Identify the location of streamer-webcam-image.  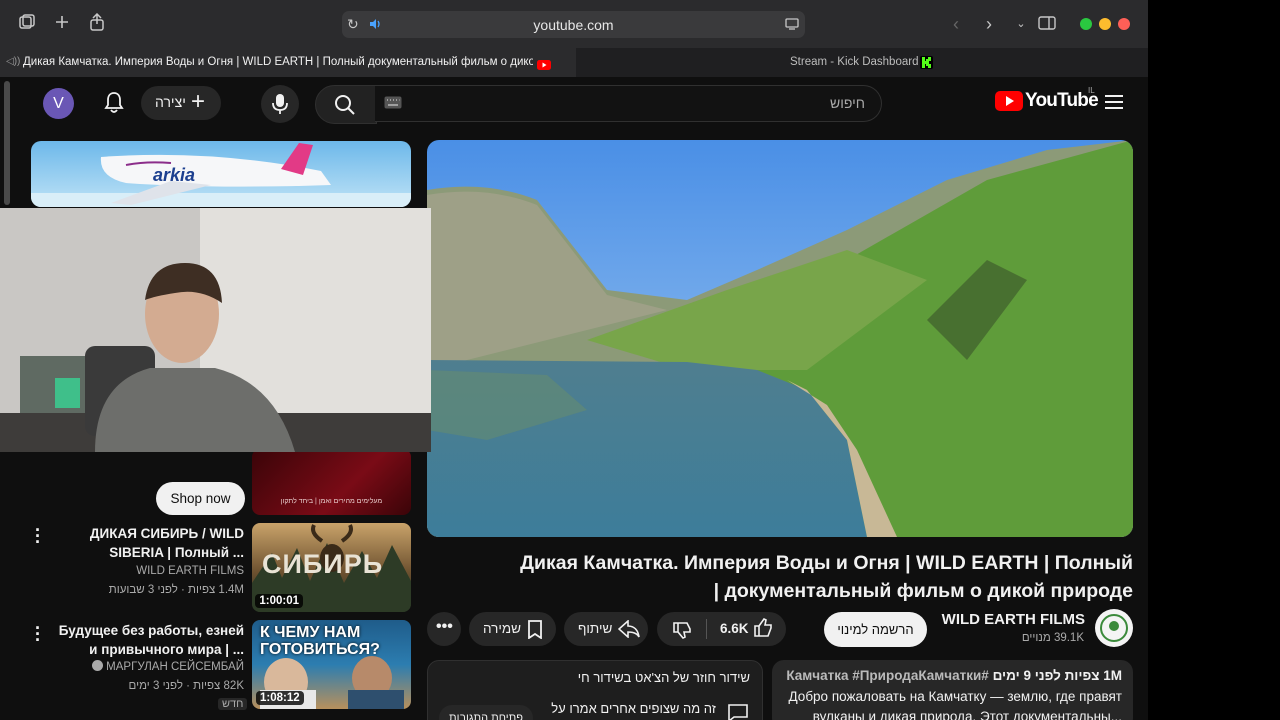
(215, 330).